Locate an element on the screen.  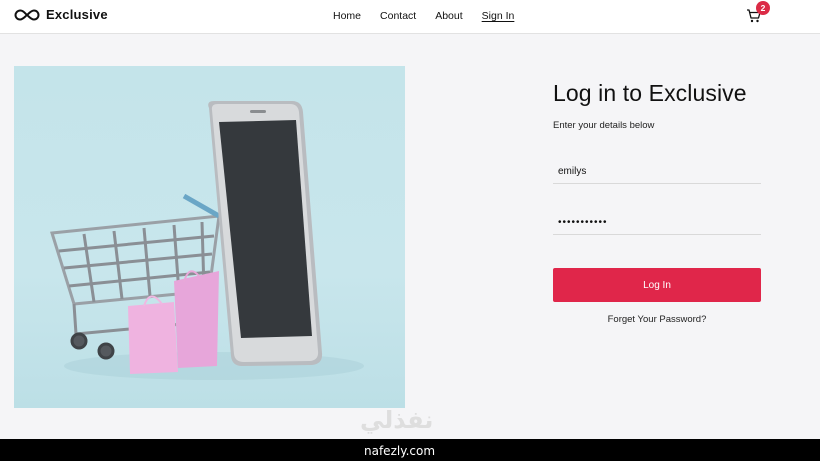
nav-home-link: Home is located at coordinates (347, 16).